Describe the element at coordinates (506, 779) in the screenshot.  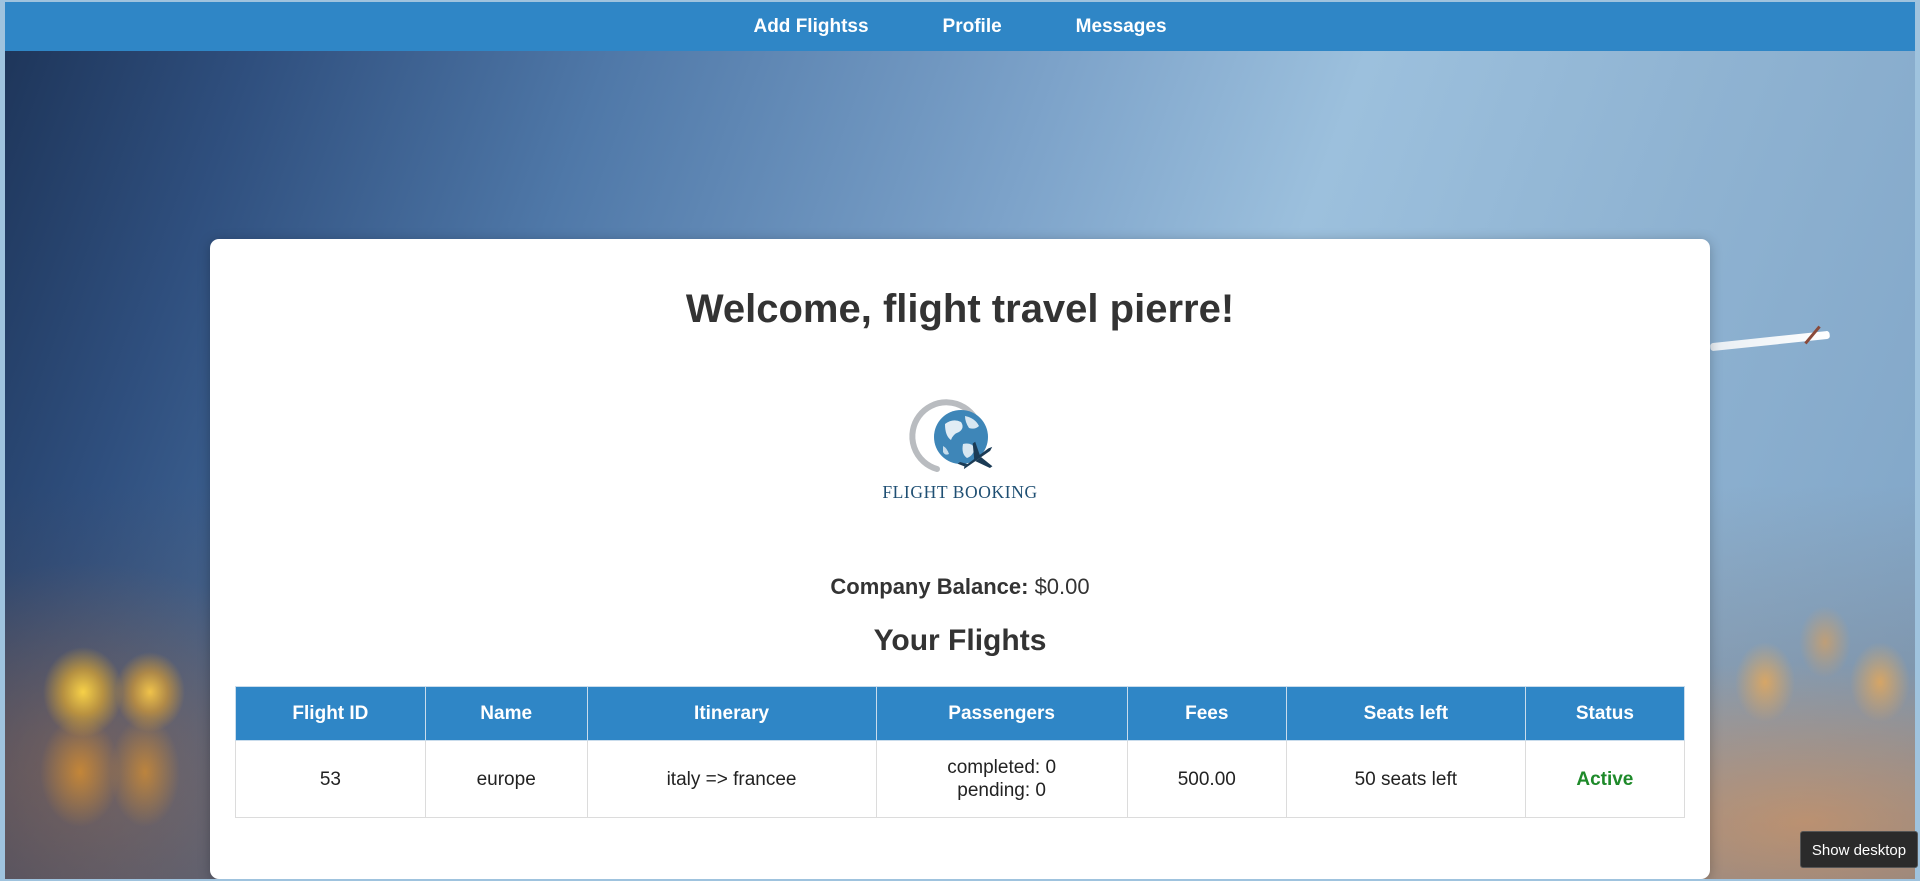
I see `cell-name: europe` at that location.